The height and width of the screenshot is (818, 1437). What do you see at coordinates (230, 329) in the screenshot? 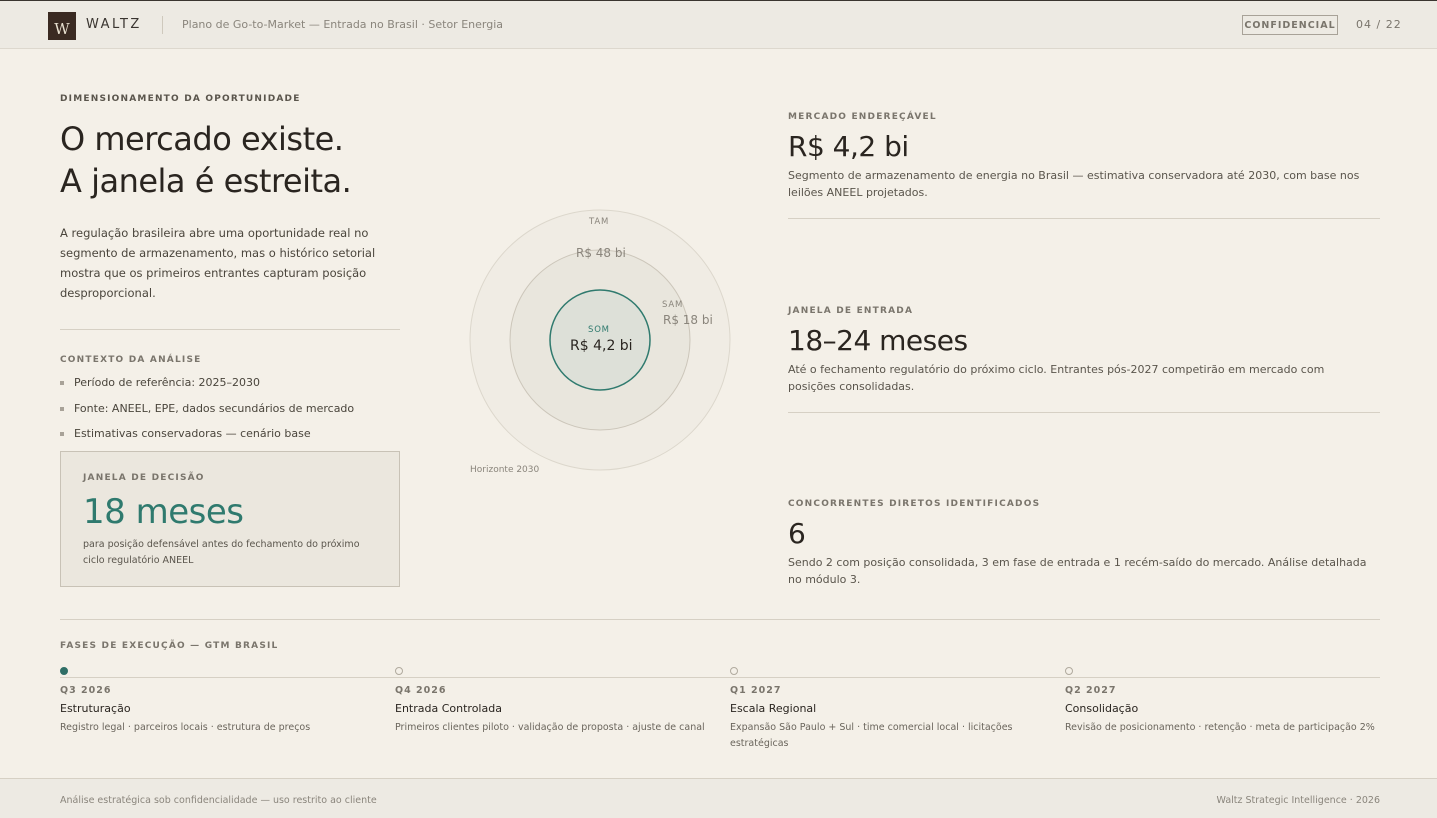
I see `left-divider` at bounding box center [230, 329].